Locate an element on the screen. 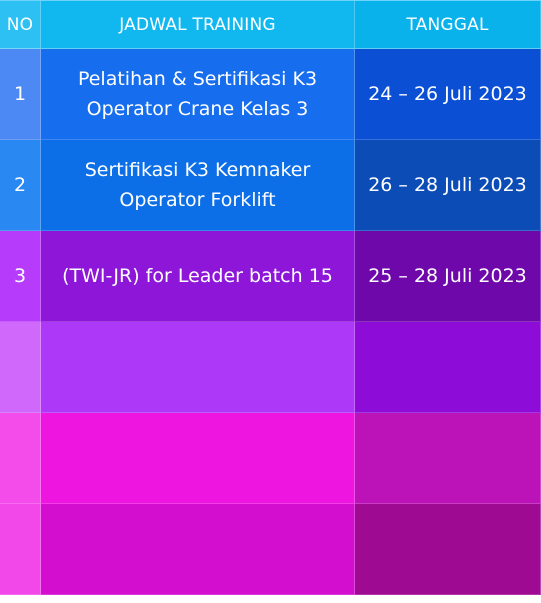 The height and width of the screenshot is (603, 541). training-date: 26 – 28 Juli 2023 is located at coordinates (448, 185).